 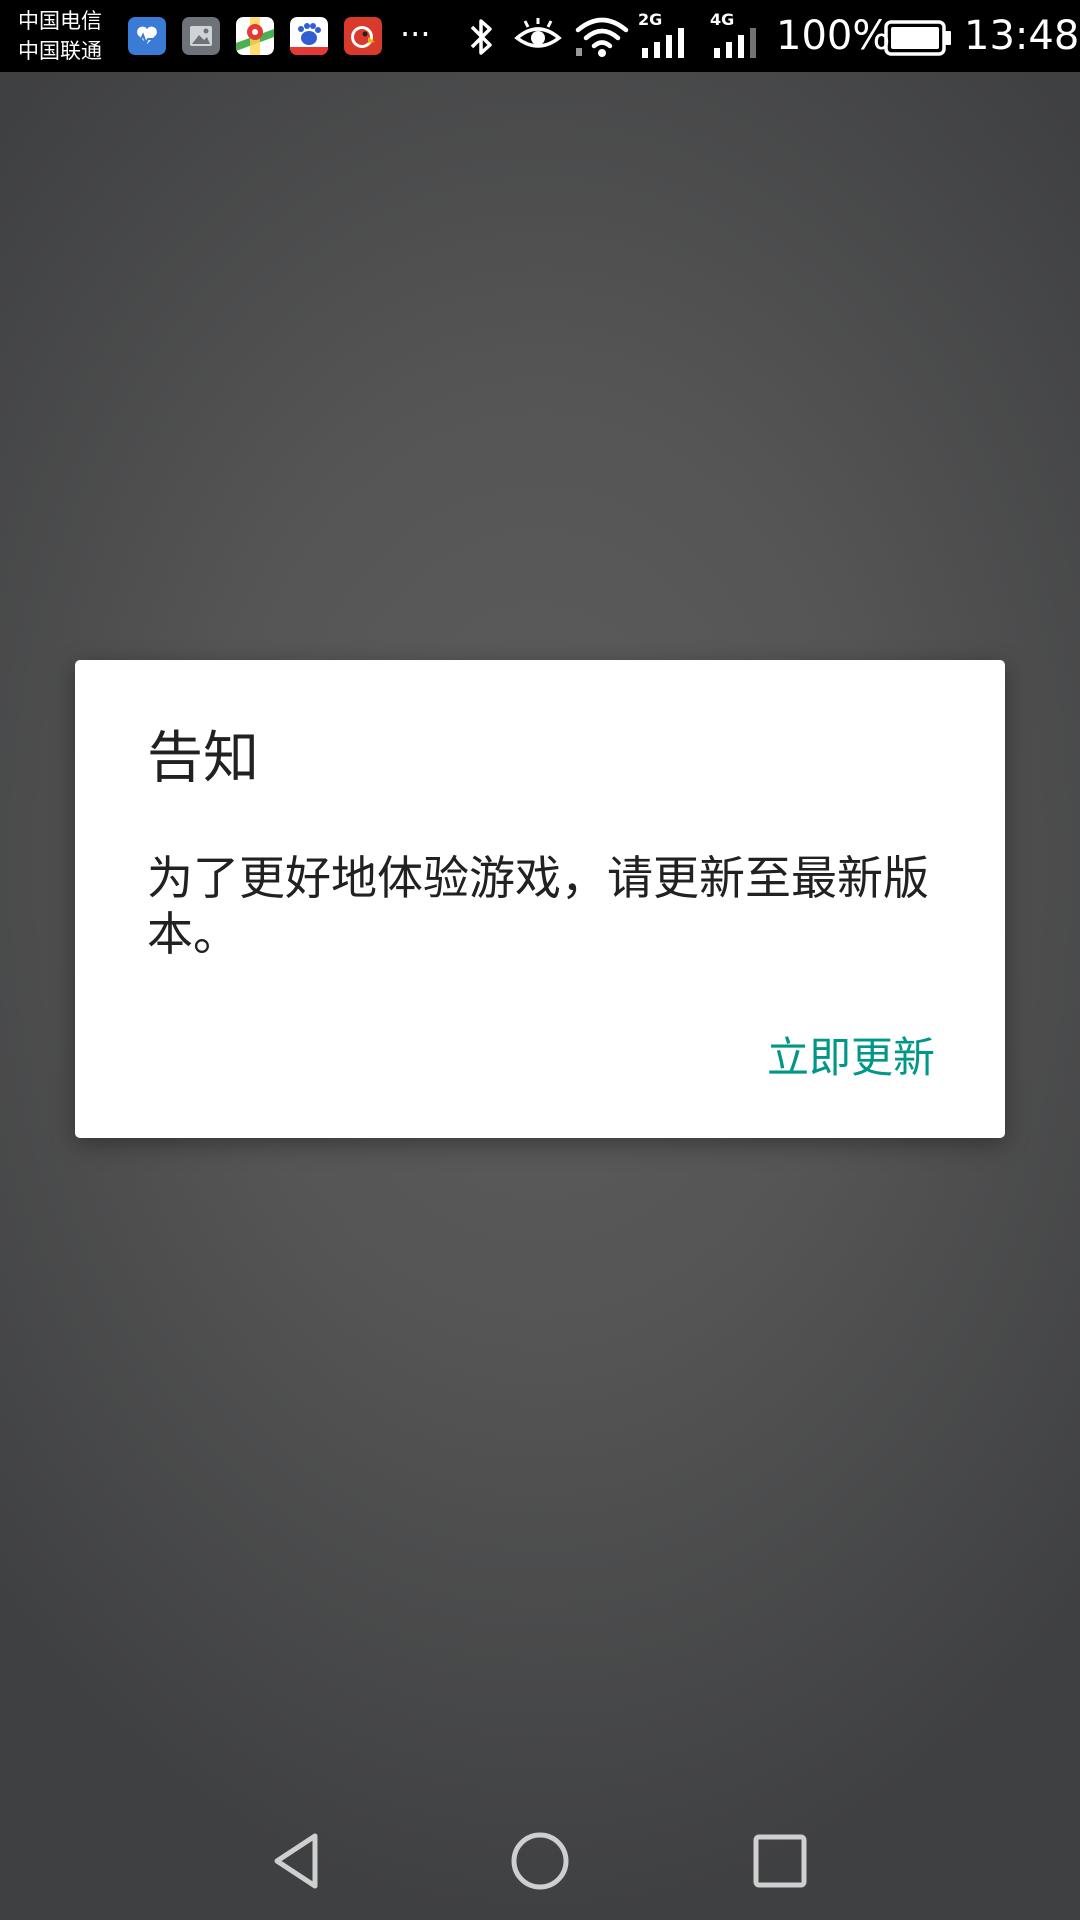 What do you see at coordinates (363, 36) in the screenshot?
I see `parrot-app-icon` at bounding box center [363, 36].